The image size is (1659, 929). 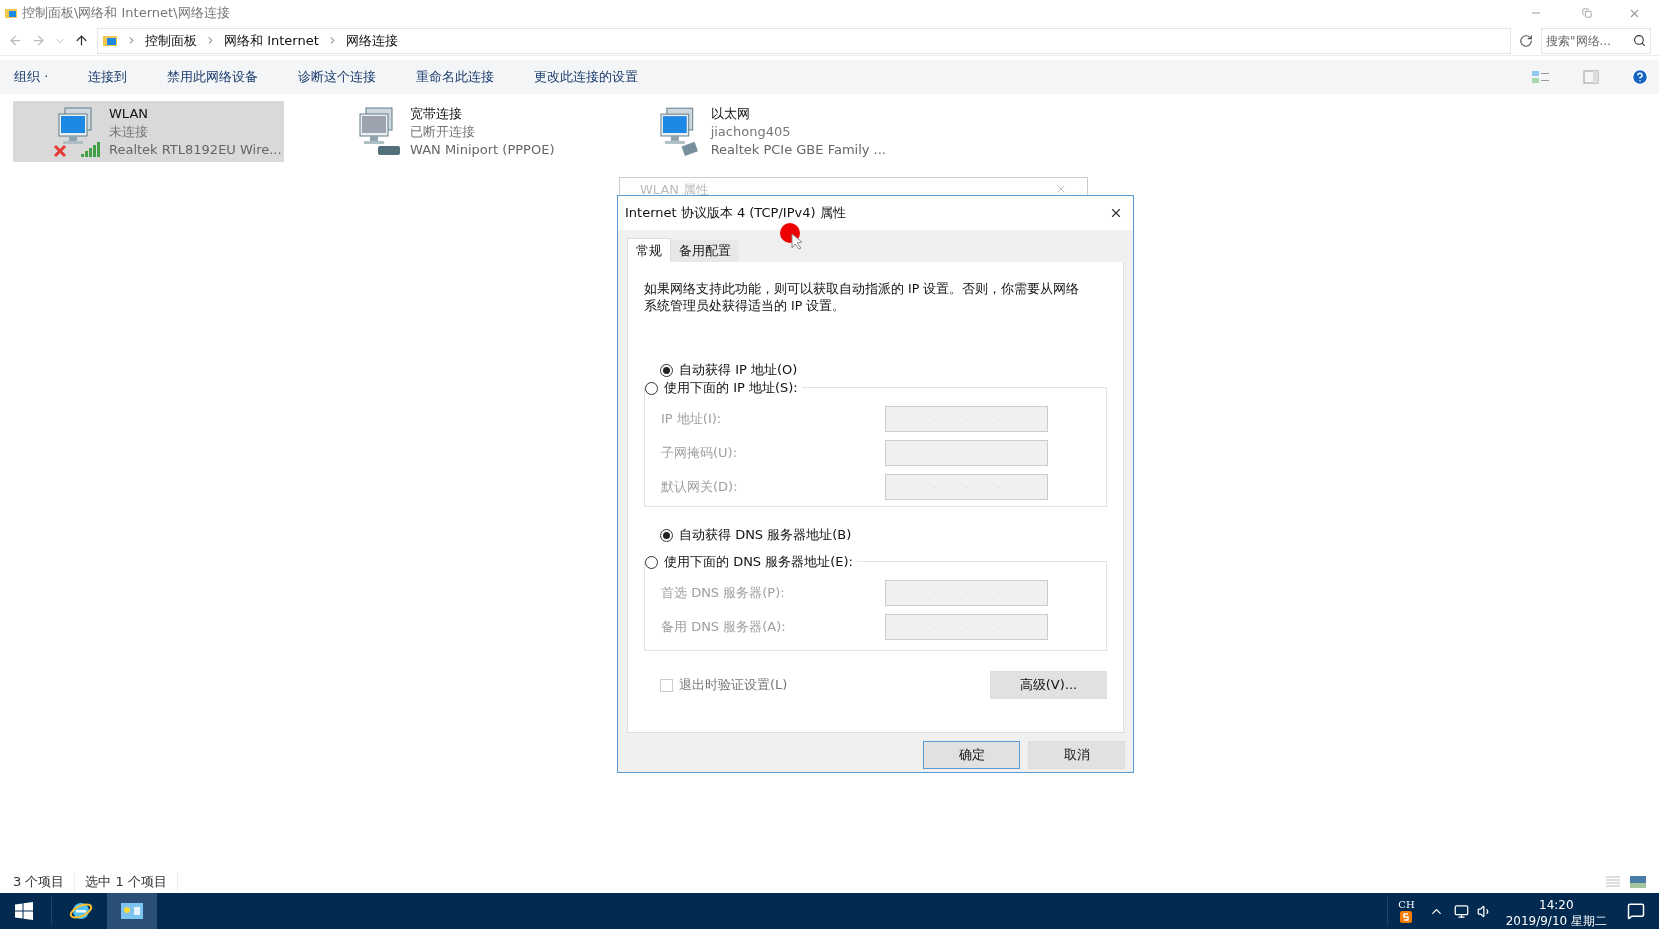 What do you see at coordinates (691, 419) in the screenshot?
I see `field-label: IP 地址(I):` at bounding box center [691, 419].